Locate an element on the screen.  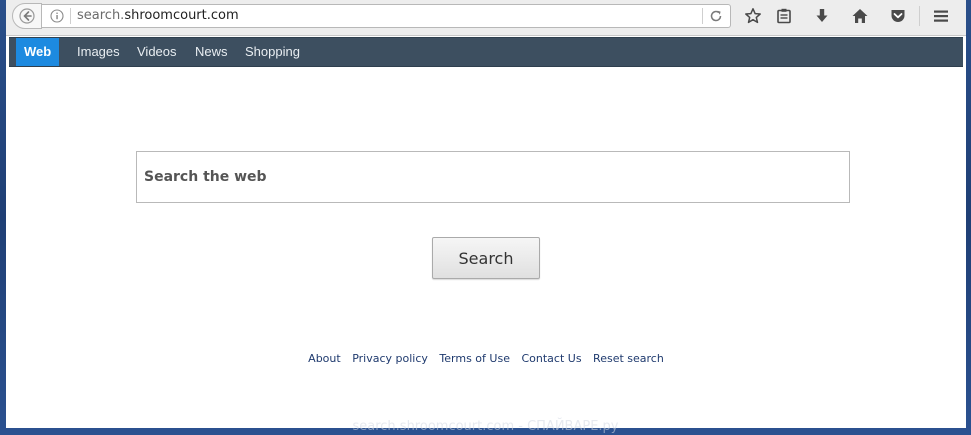
footer-link-contact: Contact Us is located at coordinates (551, 358).